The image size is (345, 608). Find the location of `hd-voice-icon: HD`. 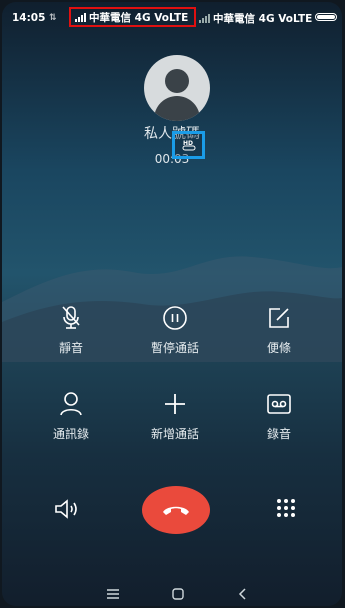

hd-voice-icon: HD is located at coordinates (188, 145).